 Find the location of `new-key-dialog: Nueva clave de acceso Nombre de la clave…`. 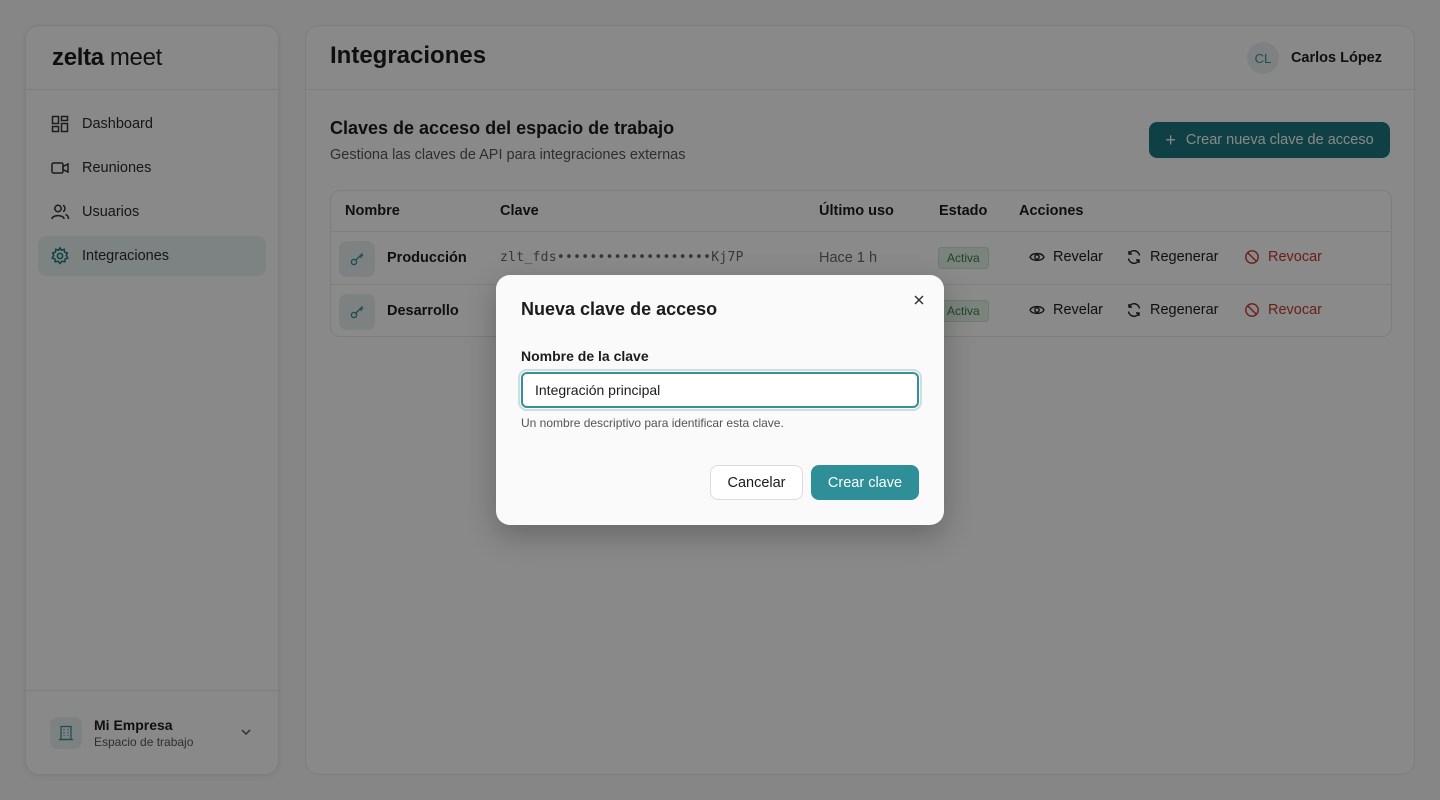

new-key-dialog: Nueva clave de acceso Nombre de la clave… is located at coordinates (720, 400).